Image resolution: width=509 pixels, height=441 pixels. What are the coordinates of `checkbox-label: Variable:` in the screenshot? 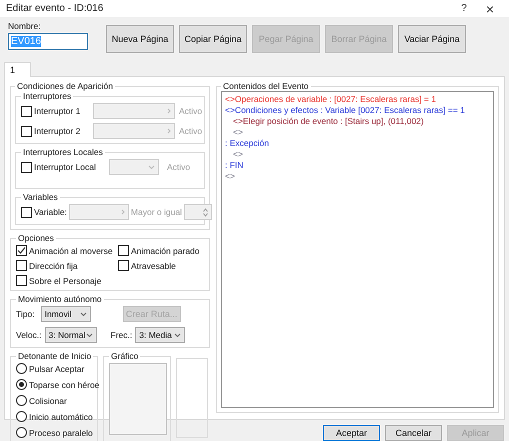 It's located at (50, 212).